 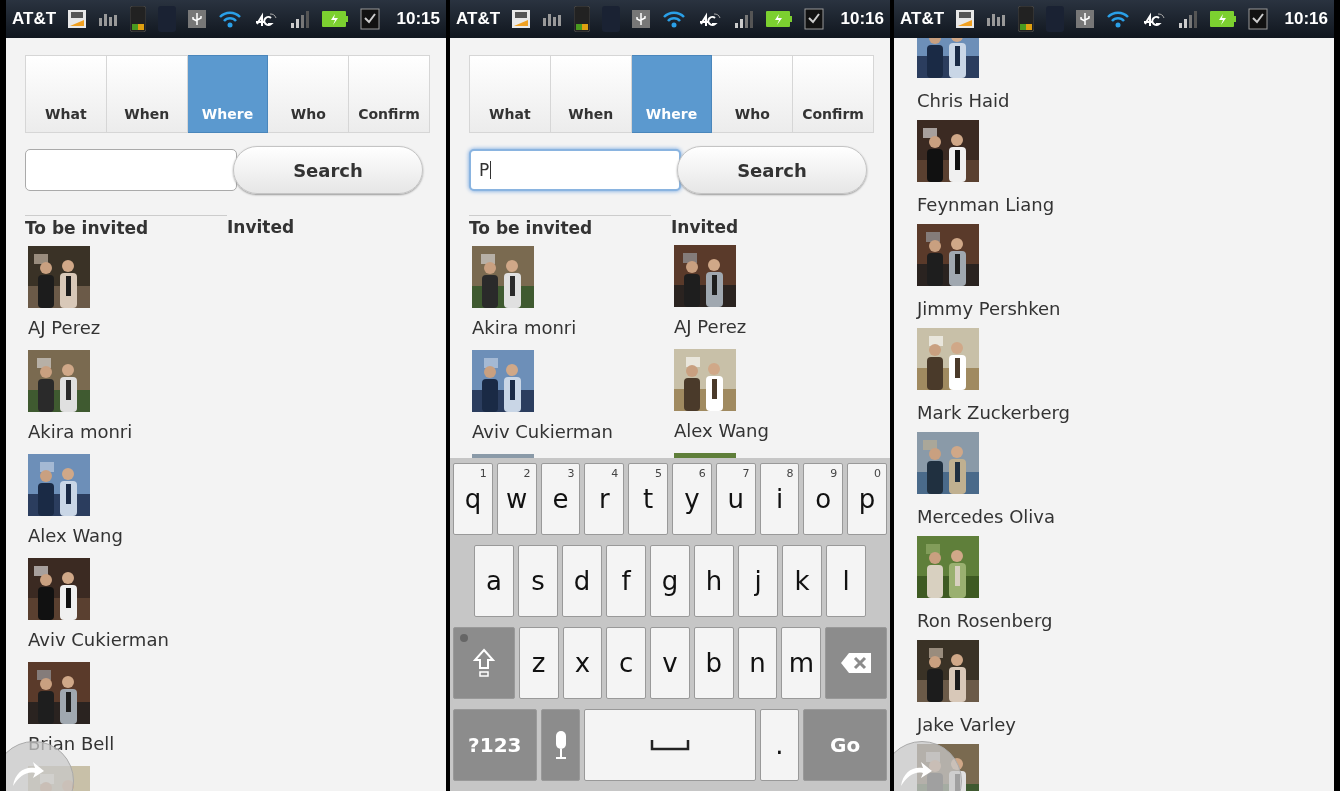 I want to click on contact-name: Jimmy Pershken, so click(x=989, y=308).